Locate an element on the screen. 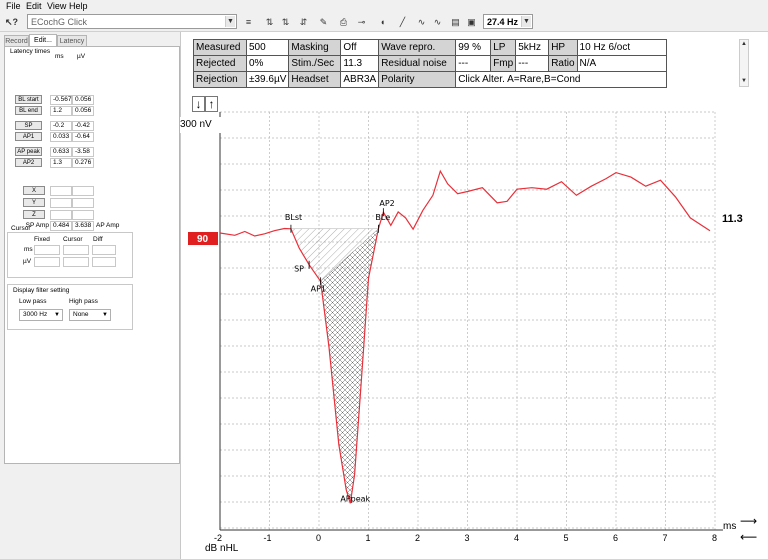 The image size is (768, 559). x-tick-label: 3 is located at coordinates (467, 538).